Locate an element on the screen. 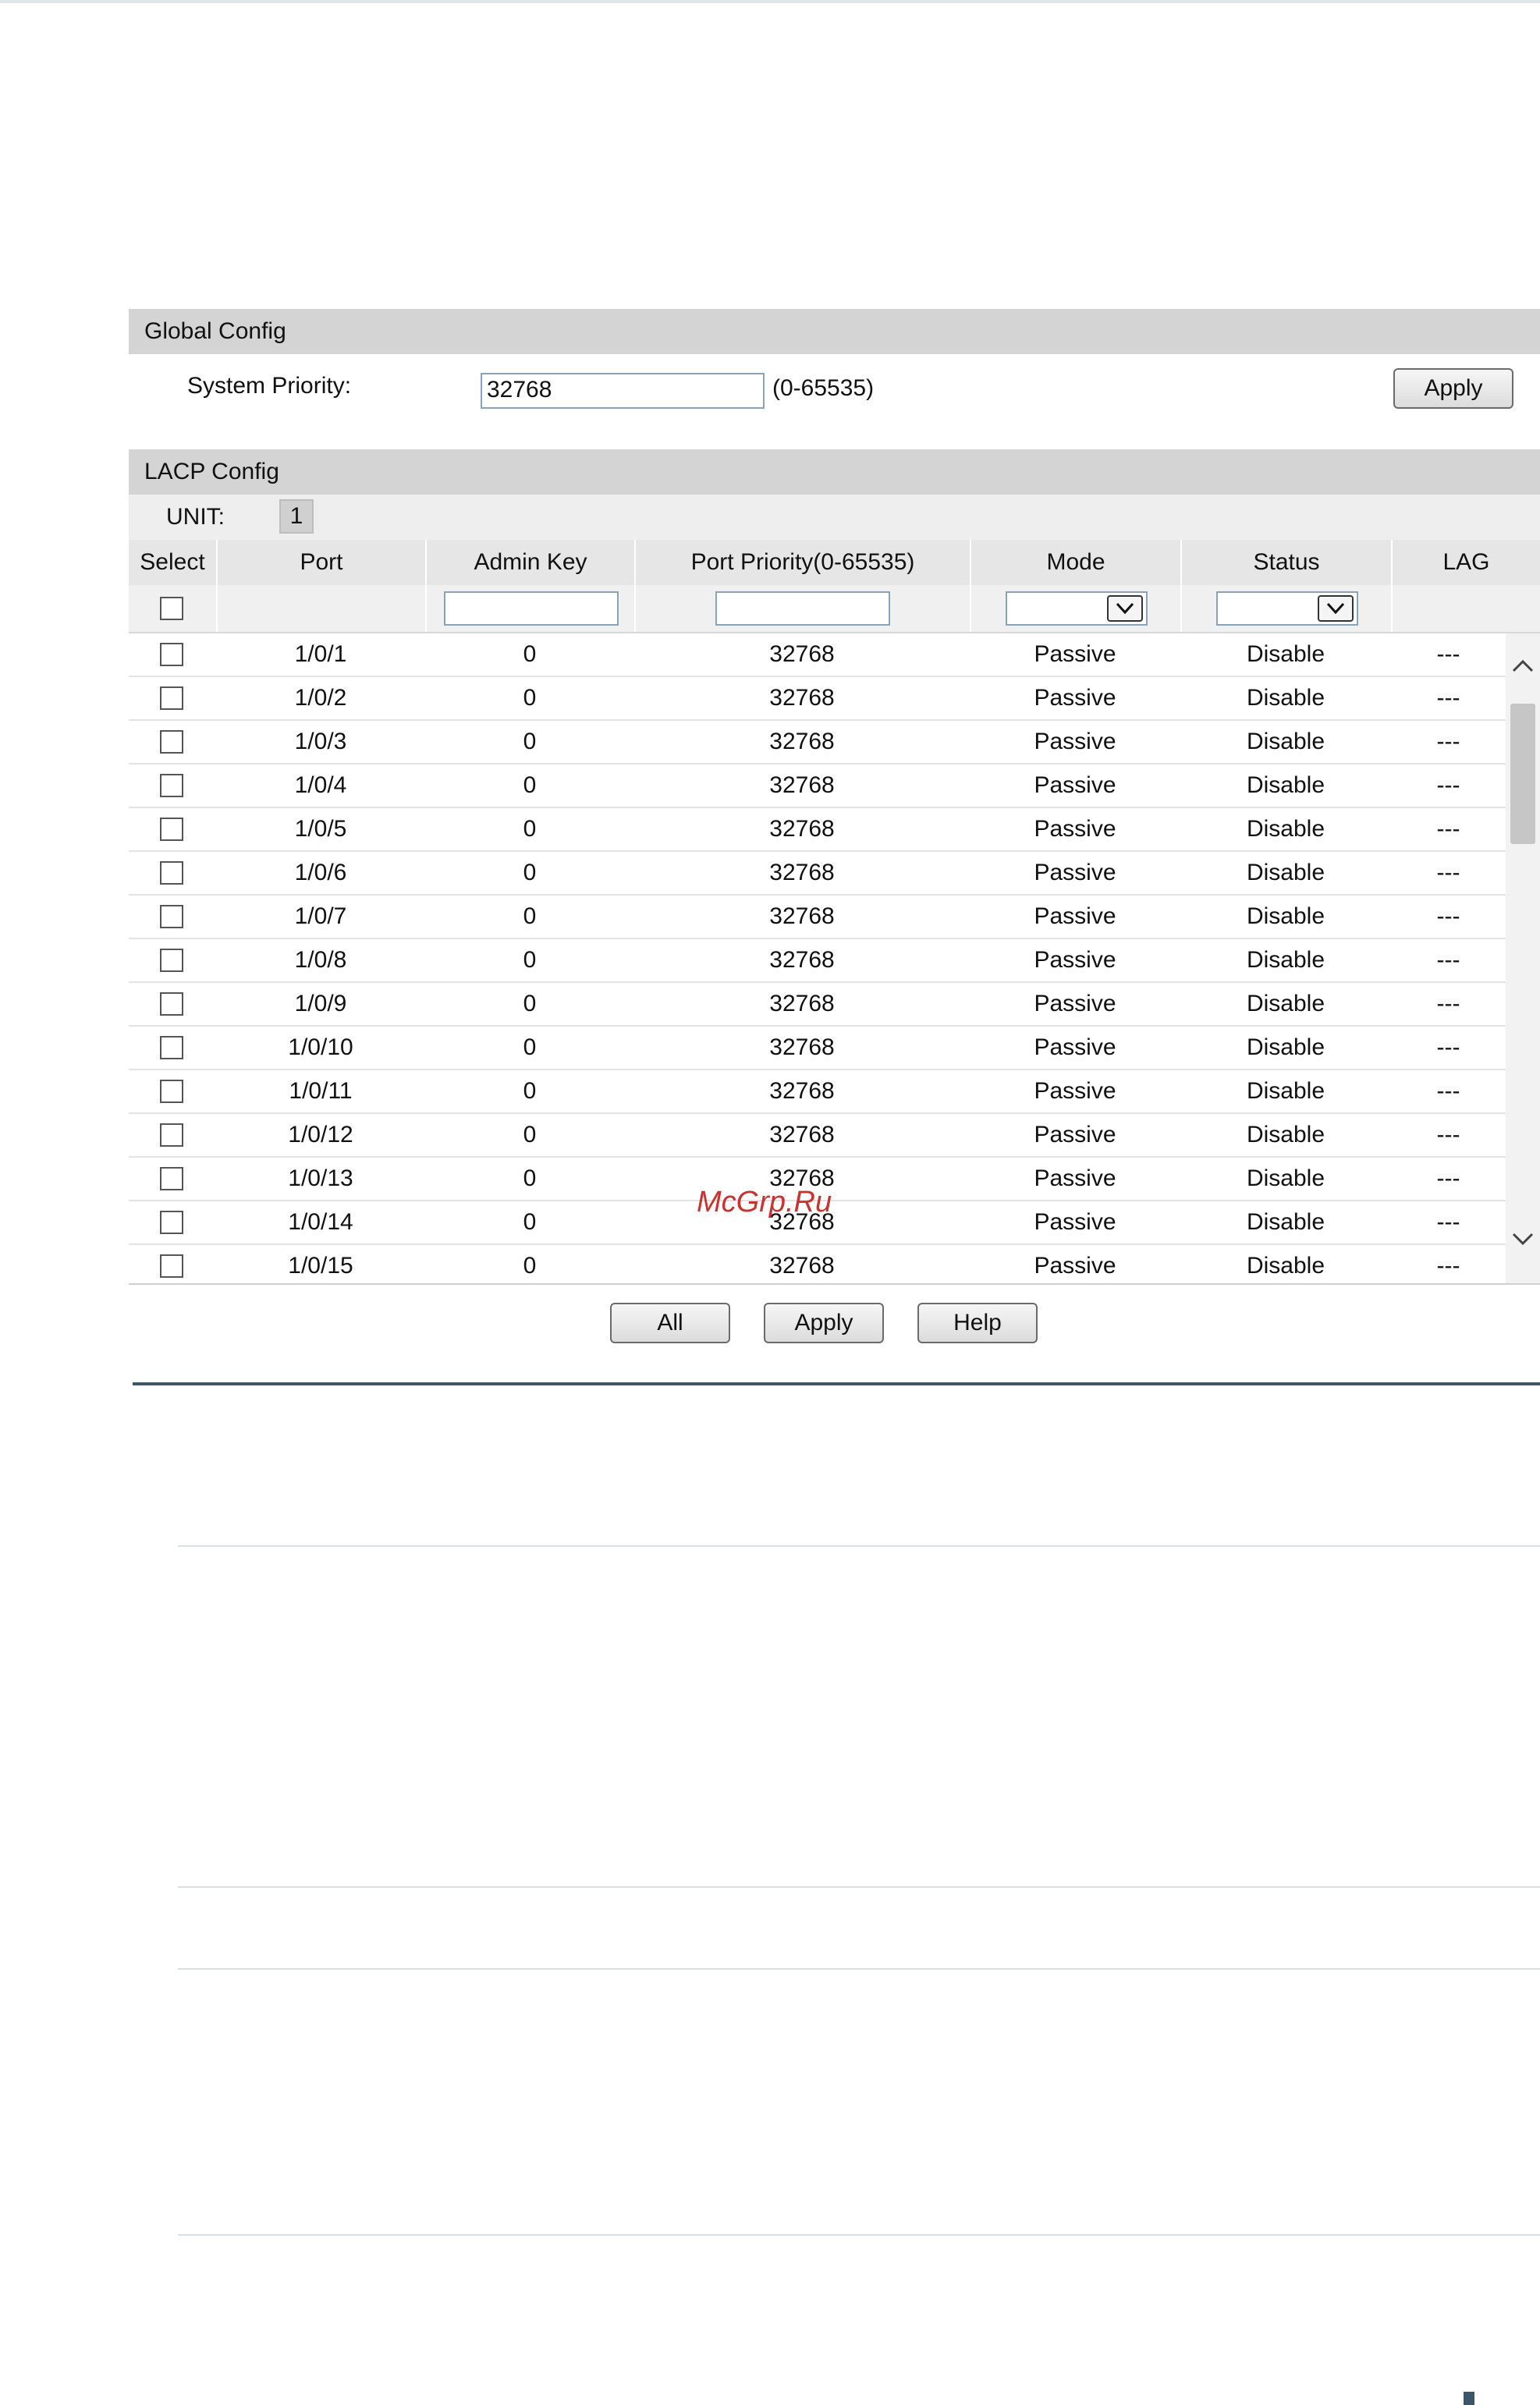 The image size is (1540, 2405). mode-filter-select is located at coordinates (1077, 608).